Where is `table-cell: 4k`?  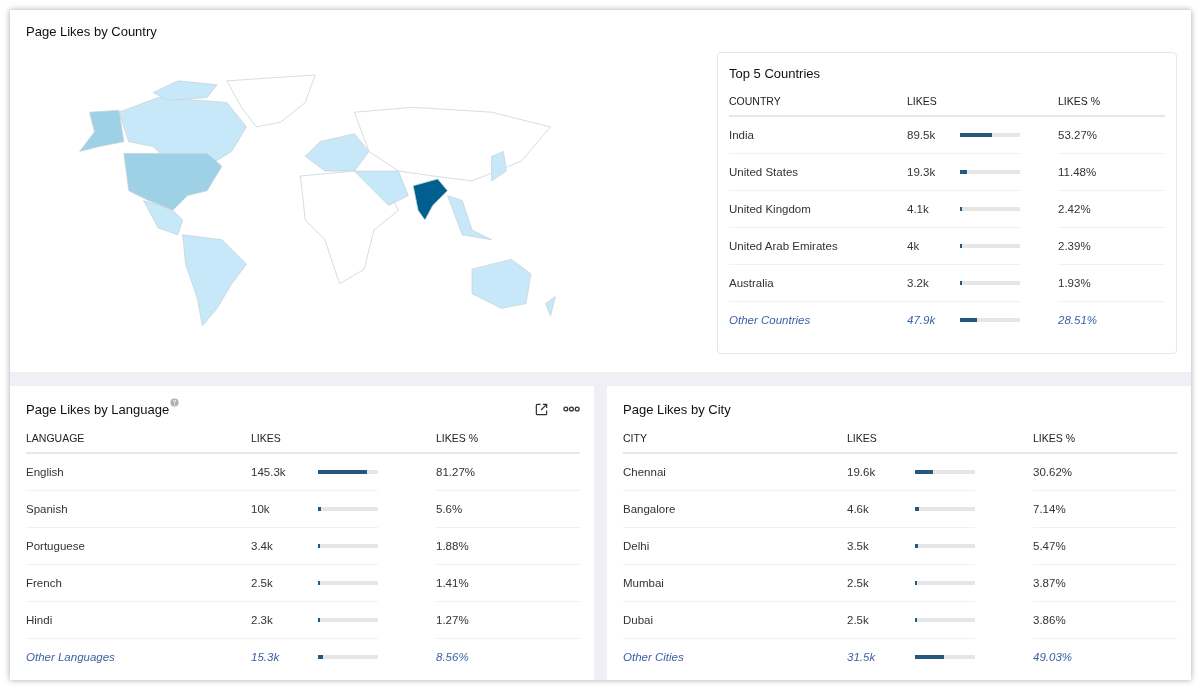 table-cell: 4k is located at coordinates (933, 246).